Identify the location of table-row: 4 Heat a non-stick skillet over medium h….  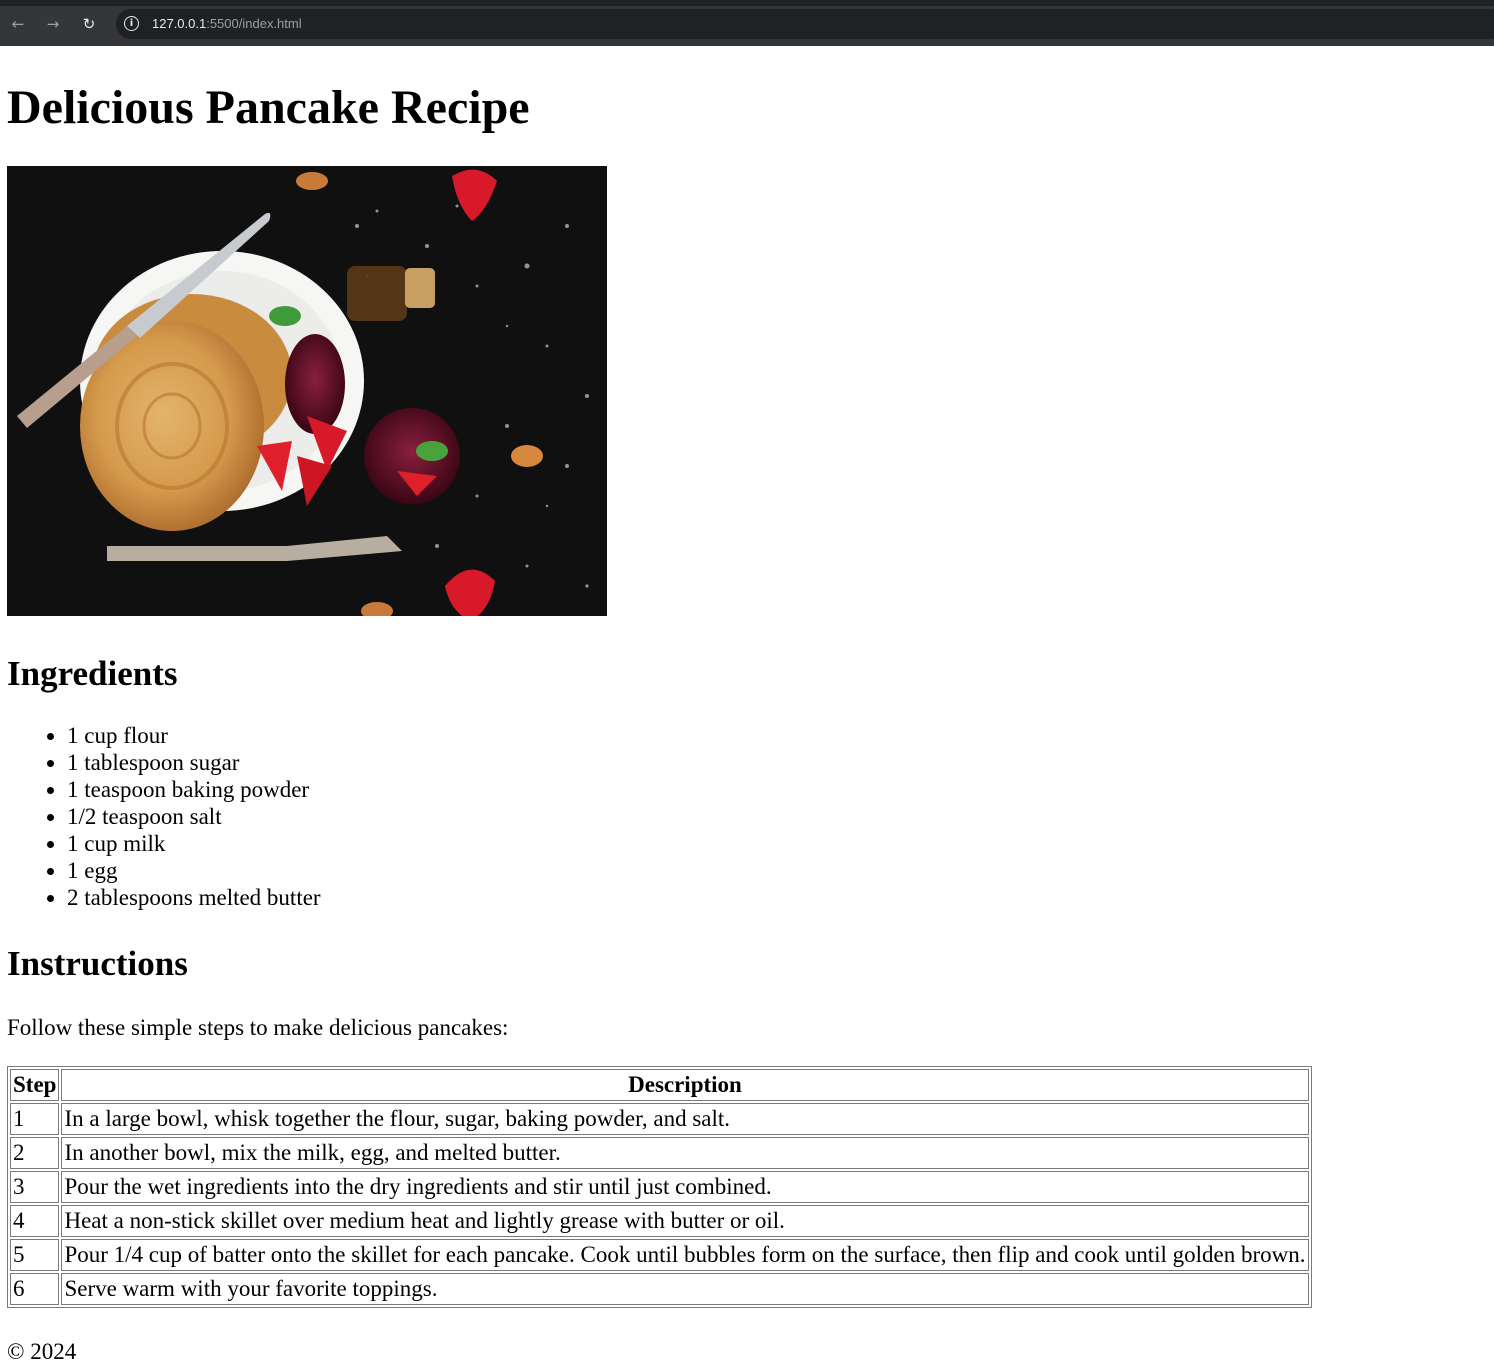
(659, 1221).